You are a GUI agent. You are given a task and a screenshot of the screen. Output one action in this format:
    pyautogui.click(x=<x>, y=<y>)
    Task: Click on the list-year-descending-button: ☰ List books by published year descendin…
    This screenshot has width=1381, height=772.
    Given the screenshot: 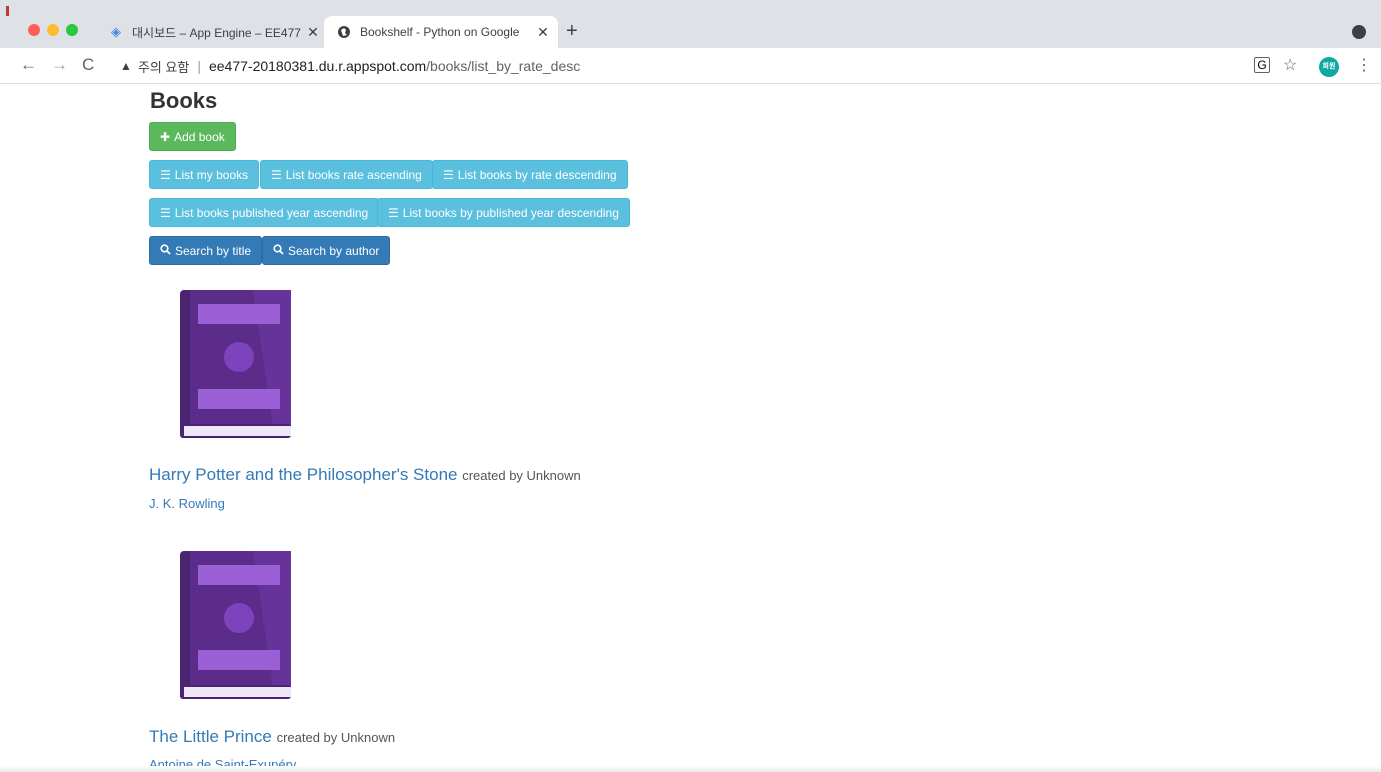 What is the action you would take?
    pyautogui.click(x=503, y=212)
    